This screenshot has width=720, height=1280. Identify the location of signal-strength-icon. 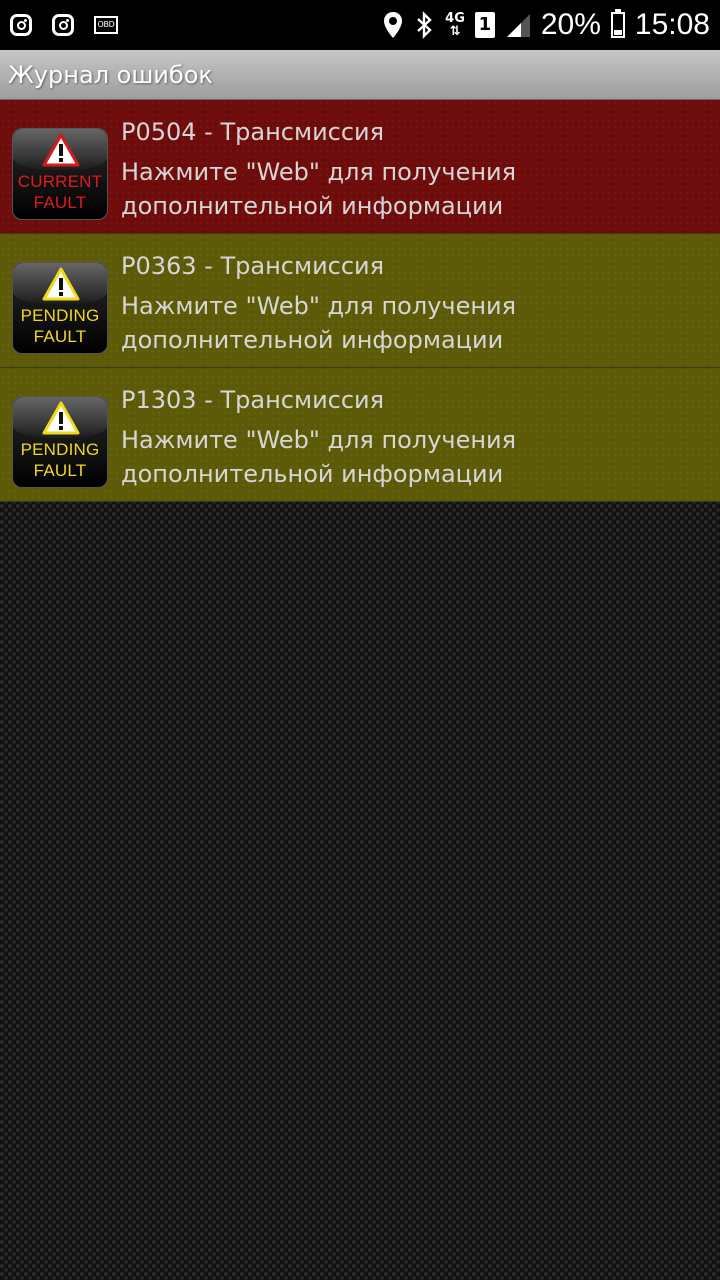
(518, 25).